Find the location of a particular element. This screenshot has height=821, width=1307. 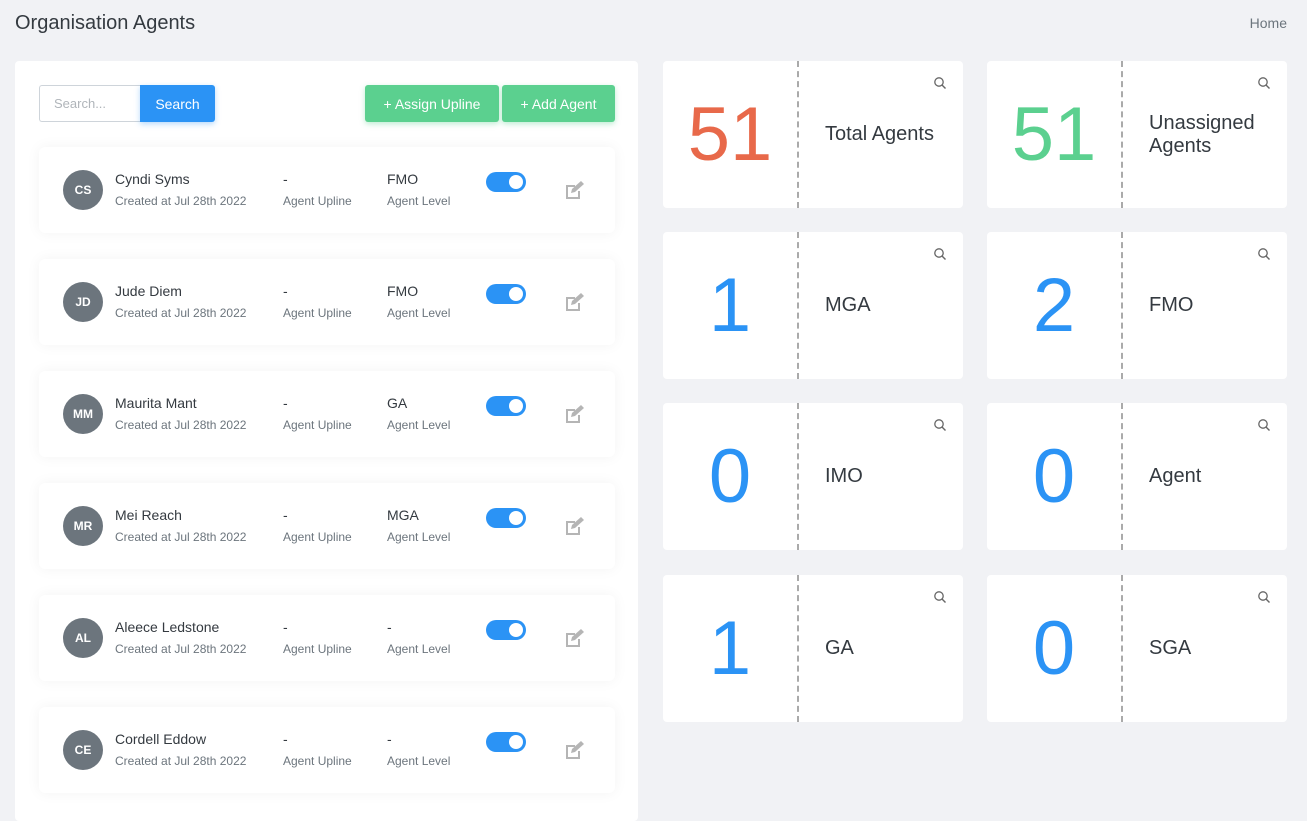

stat-card-agent: 0 Agent is located at coordinates (1137, 476).